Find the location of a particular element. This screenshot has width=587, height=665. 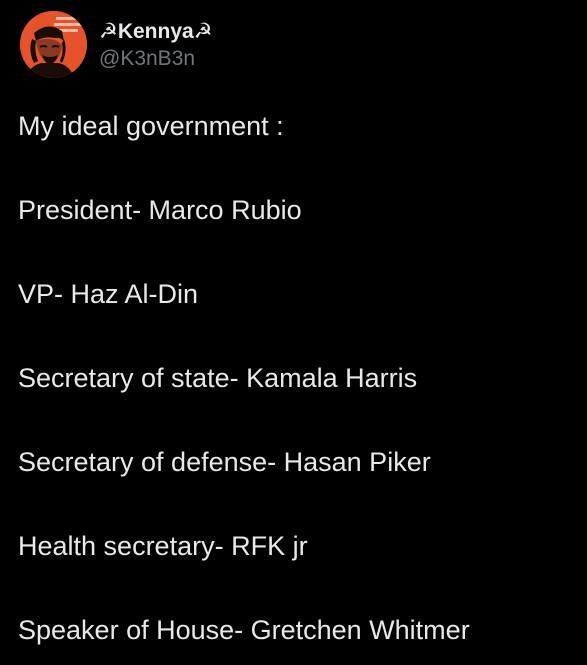

tweet-header: ☭Kennya☭ @K3nB3n is located at coordinates (116, 44).